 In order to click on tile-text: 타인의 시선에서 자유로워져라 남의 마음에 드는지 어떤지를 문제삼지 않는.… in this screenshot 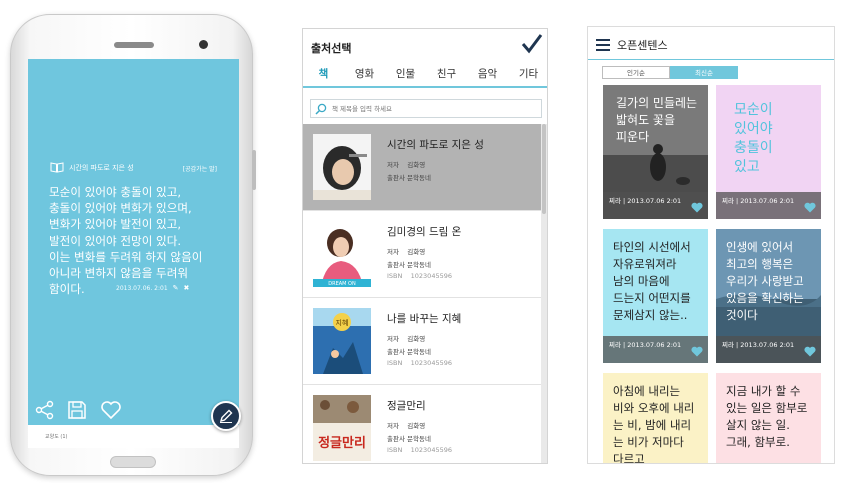, I will do `click(652, 281)`.